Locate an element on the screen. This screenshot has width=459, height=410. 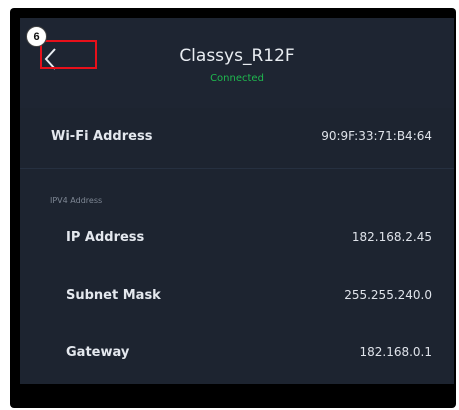
connection-status: Connected is located at coordinates (237, 78).